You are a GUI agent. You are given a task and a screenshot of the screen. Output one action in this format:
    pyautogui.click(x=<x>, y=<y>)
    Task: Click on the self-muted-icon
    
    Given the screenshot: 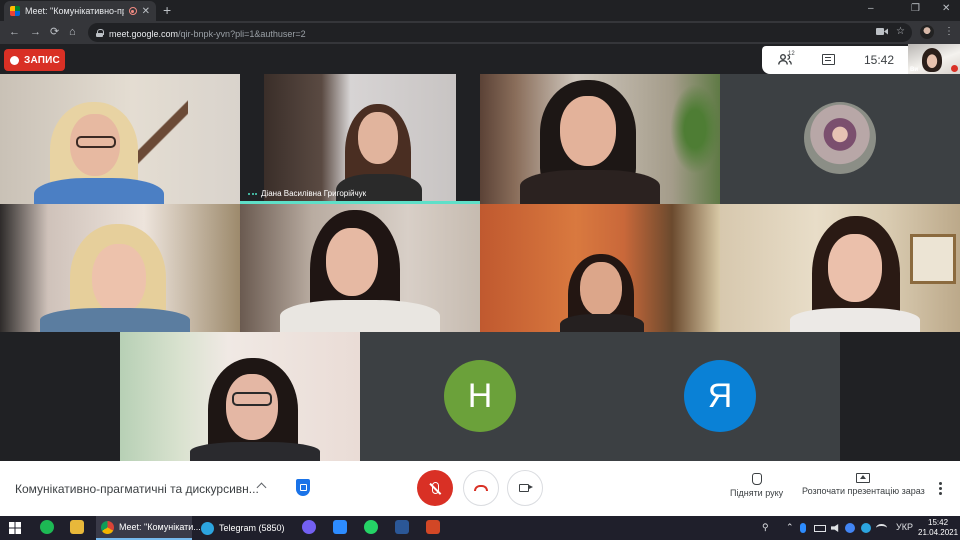 What is the action you would take?
    pyautogui.click(x=954, y=68)
    